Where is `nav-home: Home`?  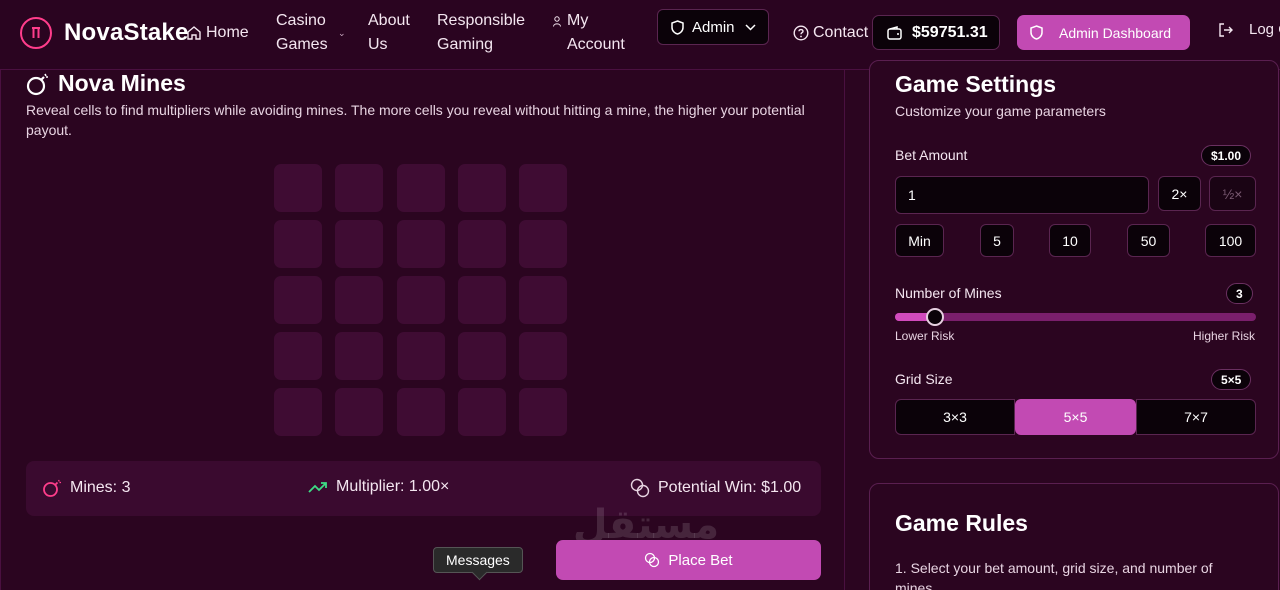
nav-home: Home is located at coordinates (217, 33).